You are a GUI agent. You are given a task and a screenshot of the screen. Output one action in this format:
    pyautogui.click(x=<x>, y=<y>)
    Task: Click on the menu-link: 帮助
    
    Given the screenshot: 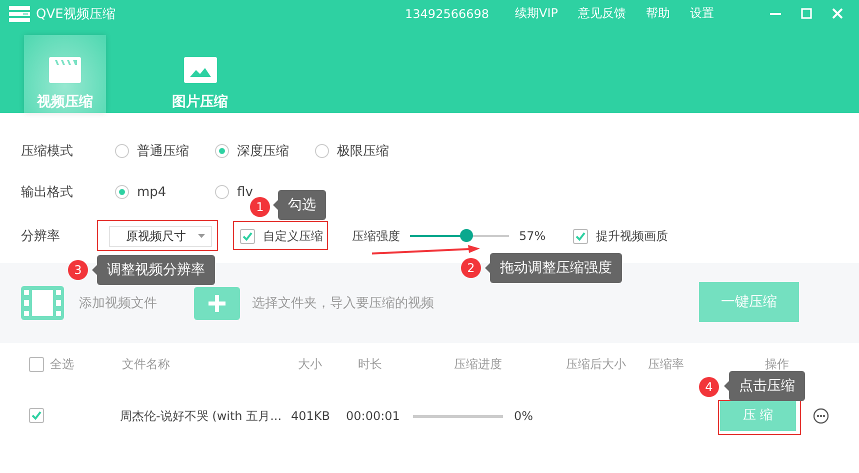 What is the action you would take?
    pyautogui.click(x=658, y=13)
    